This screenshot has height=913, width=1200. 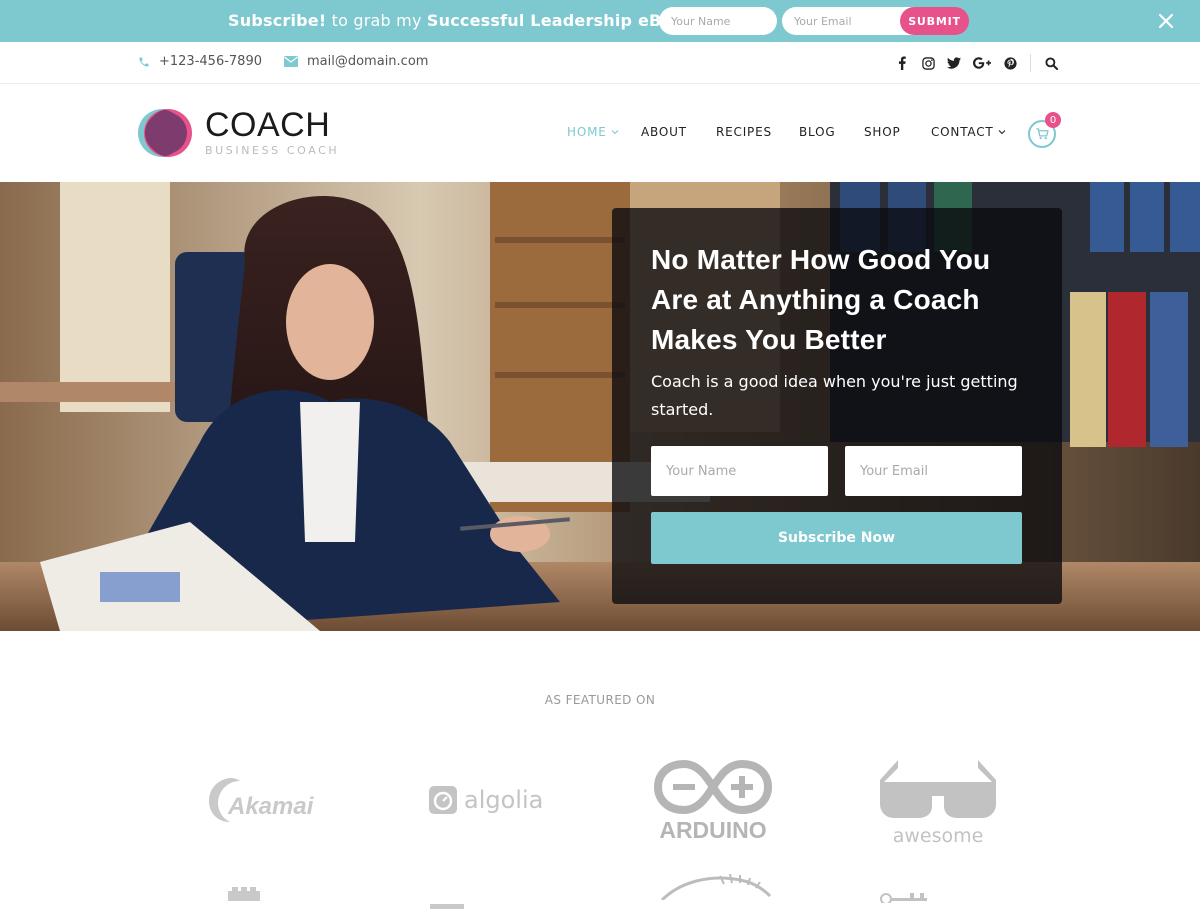 What do you see at coordinates (267, 125) in the screenshot?
I see `logo-title: COACH` at bounding box center [267, 125].